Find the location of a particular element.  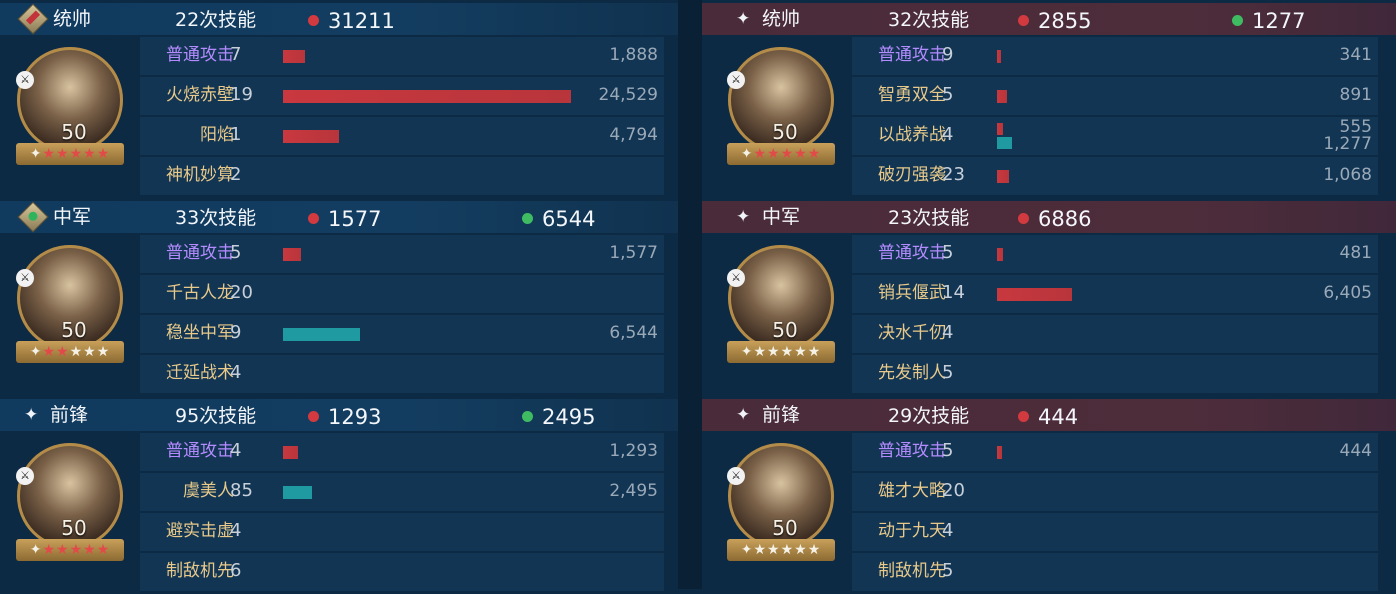

diamond-icon is located at coordinates (33, 217).